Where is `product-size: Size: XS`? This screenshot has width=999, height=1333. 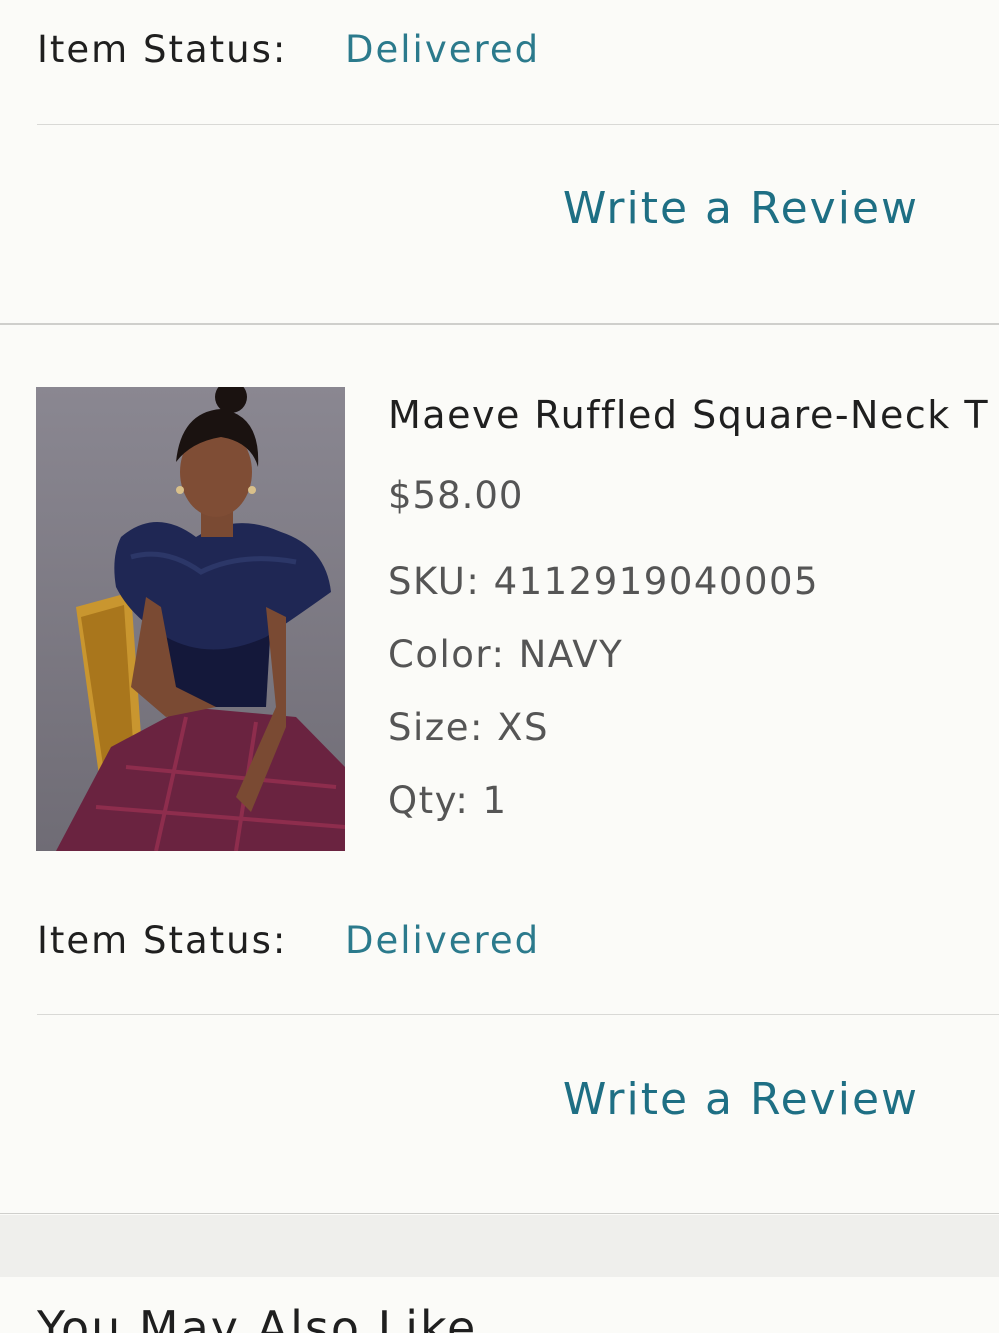
product-size: Size: XS is located at coordinates (469, 727).